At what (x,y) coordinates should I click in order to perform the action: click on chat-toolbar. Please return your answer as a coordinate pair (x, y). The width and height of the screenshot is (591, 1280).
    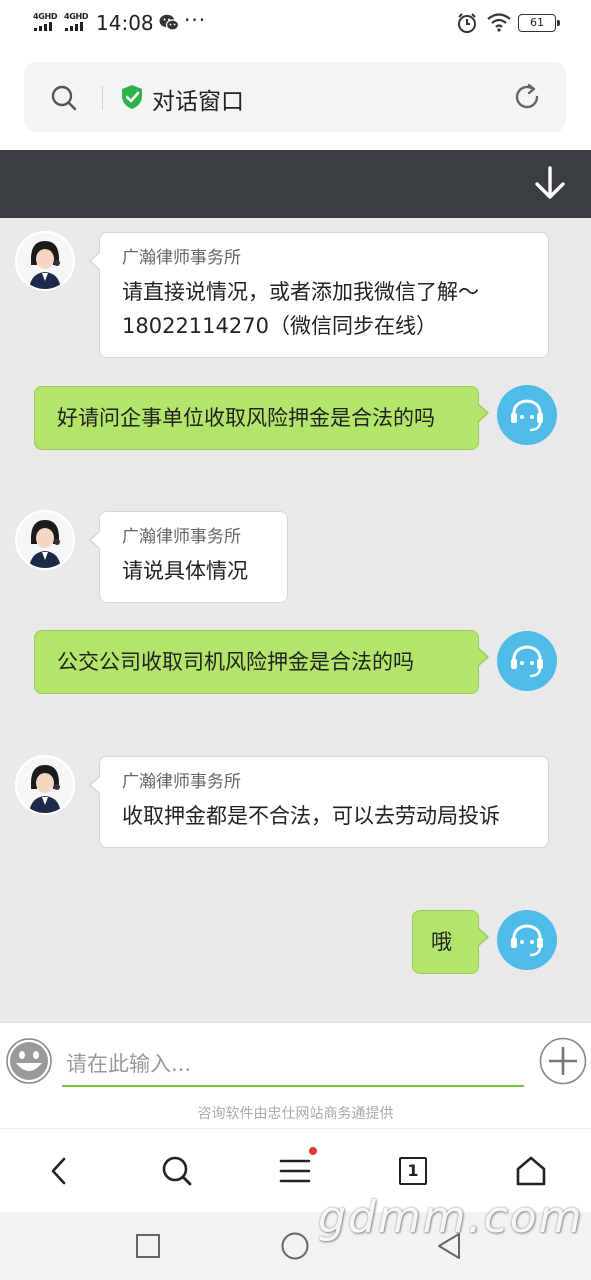
    Looking at the image, I should click on (295, 184).